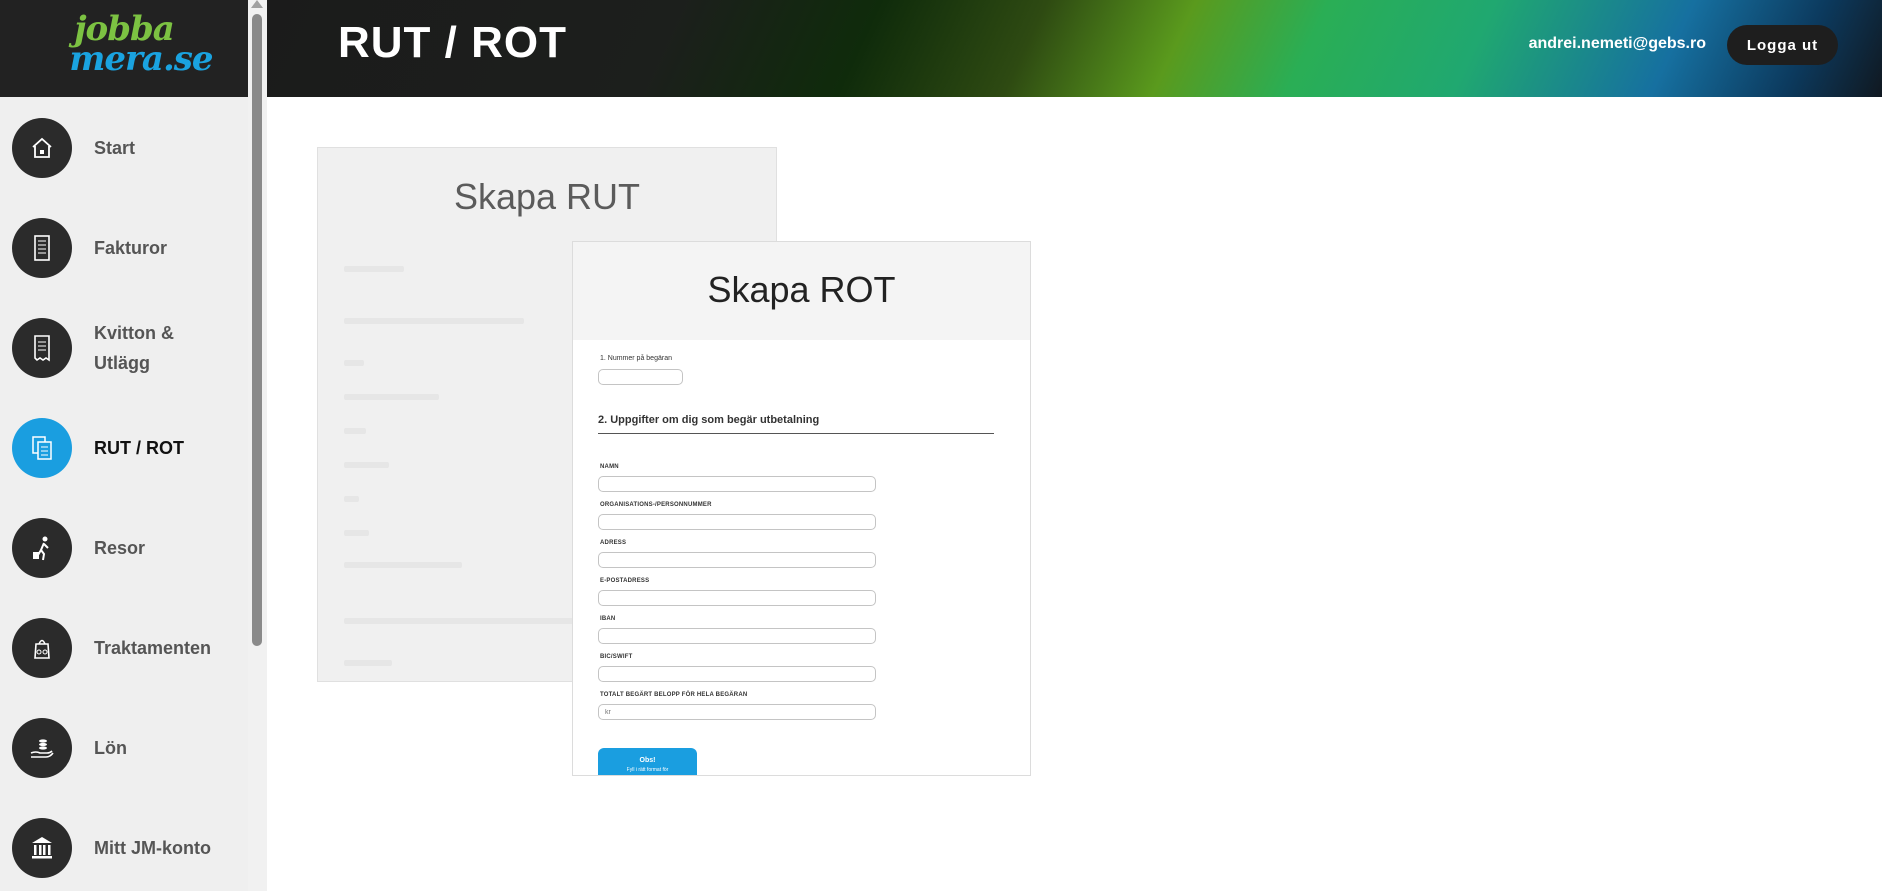  I want to click on food-bag-icon, so click(42, 648).